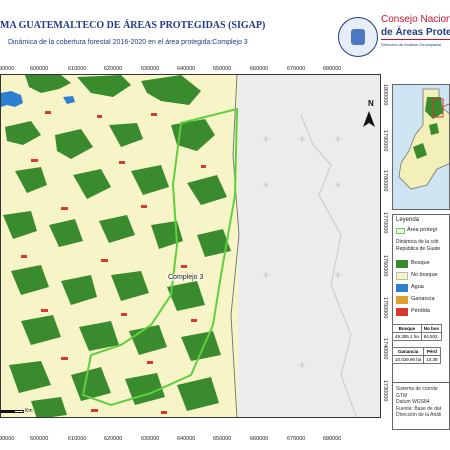  Describe the element at coordinates (408, 220) in the screenshot. I see `legend-title: Leyenda` at that location.